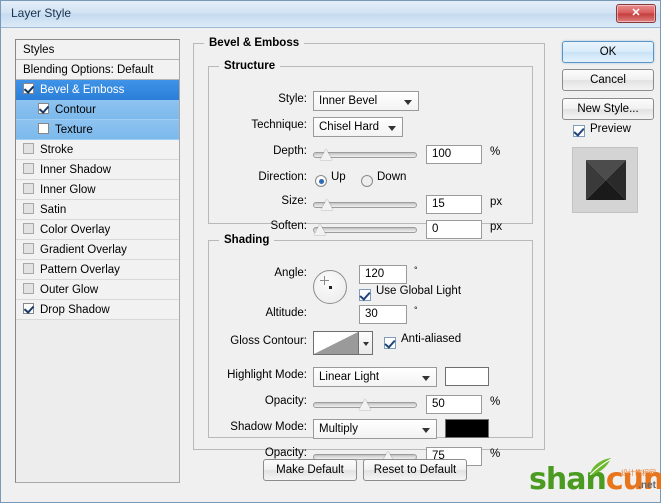 This screenshot has height=503, width=661. I want to click on soften-input: 0, so click(454, 229).